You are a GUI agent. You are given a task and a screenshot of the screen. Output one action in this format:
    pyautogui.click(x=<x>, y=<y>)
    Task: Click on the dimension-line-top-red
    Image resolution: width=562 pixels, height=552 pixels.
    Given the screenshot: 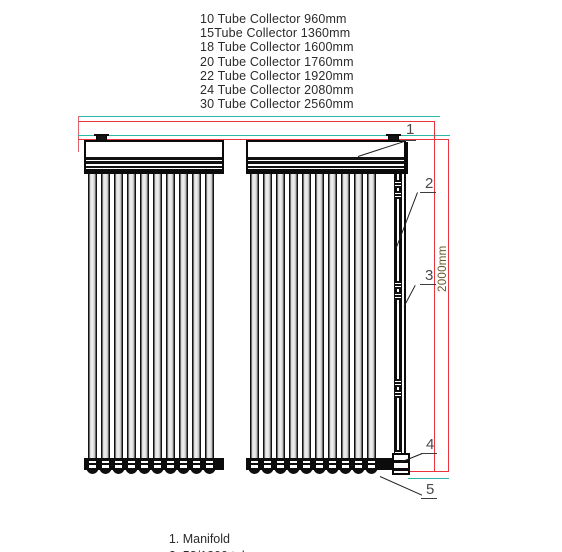 What is the action you would take?
    pyautogui.click(x=256, y=121)
    